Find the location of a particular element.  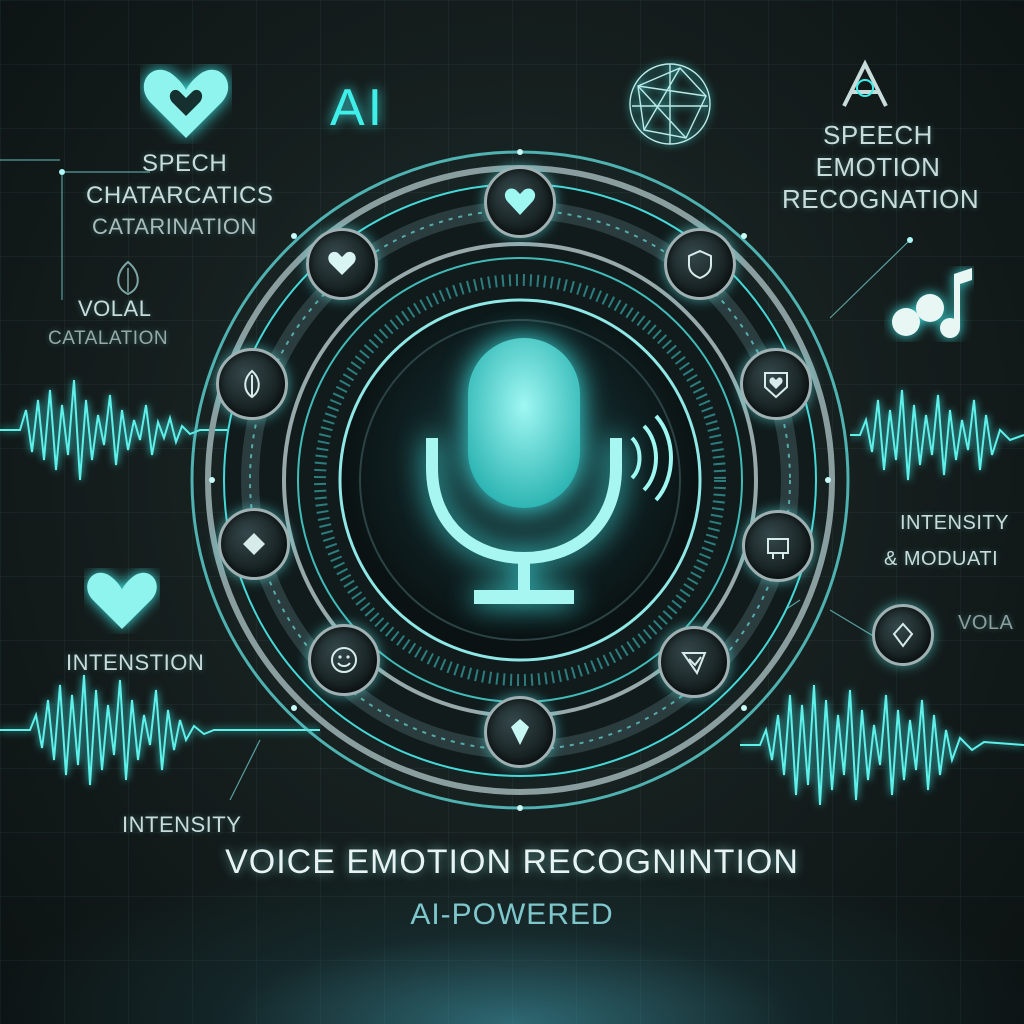

page-title: VOICE EMOTION RECOGNINTION is located at coordinates (512, 862).